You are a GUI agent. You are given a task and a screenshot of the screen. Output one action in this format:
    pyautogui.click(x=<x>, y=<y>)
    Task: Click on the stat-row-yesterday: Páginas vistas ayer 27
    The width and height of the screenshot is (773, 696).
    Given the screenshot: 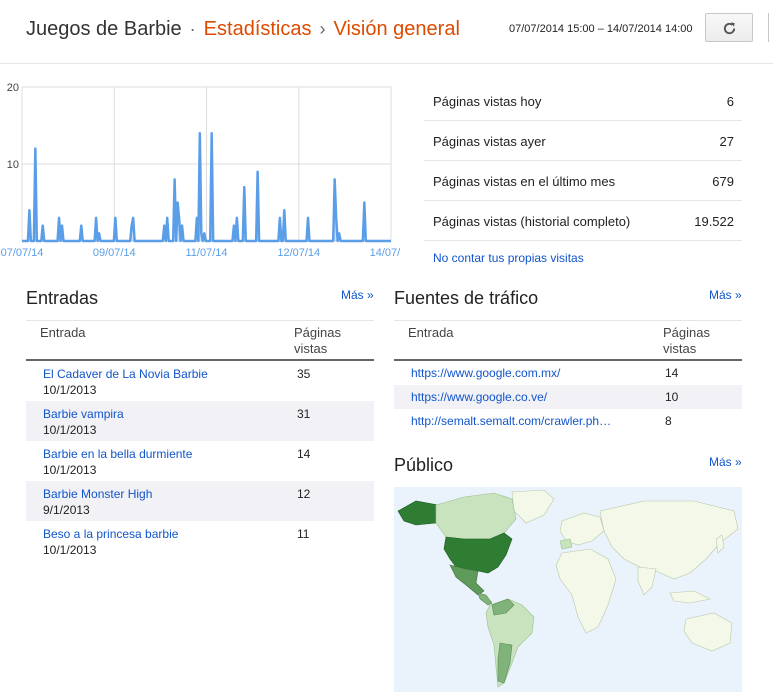 What is the action you would take?
    pyautogui.click(x=583, y=141)
    